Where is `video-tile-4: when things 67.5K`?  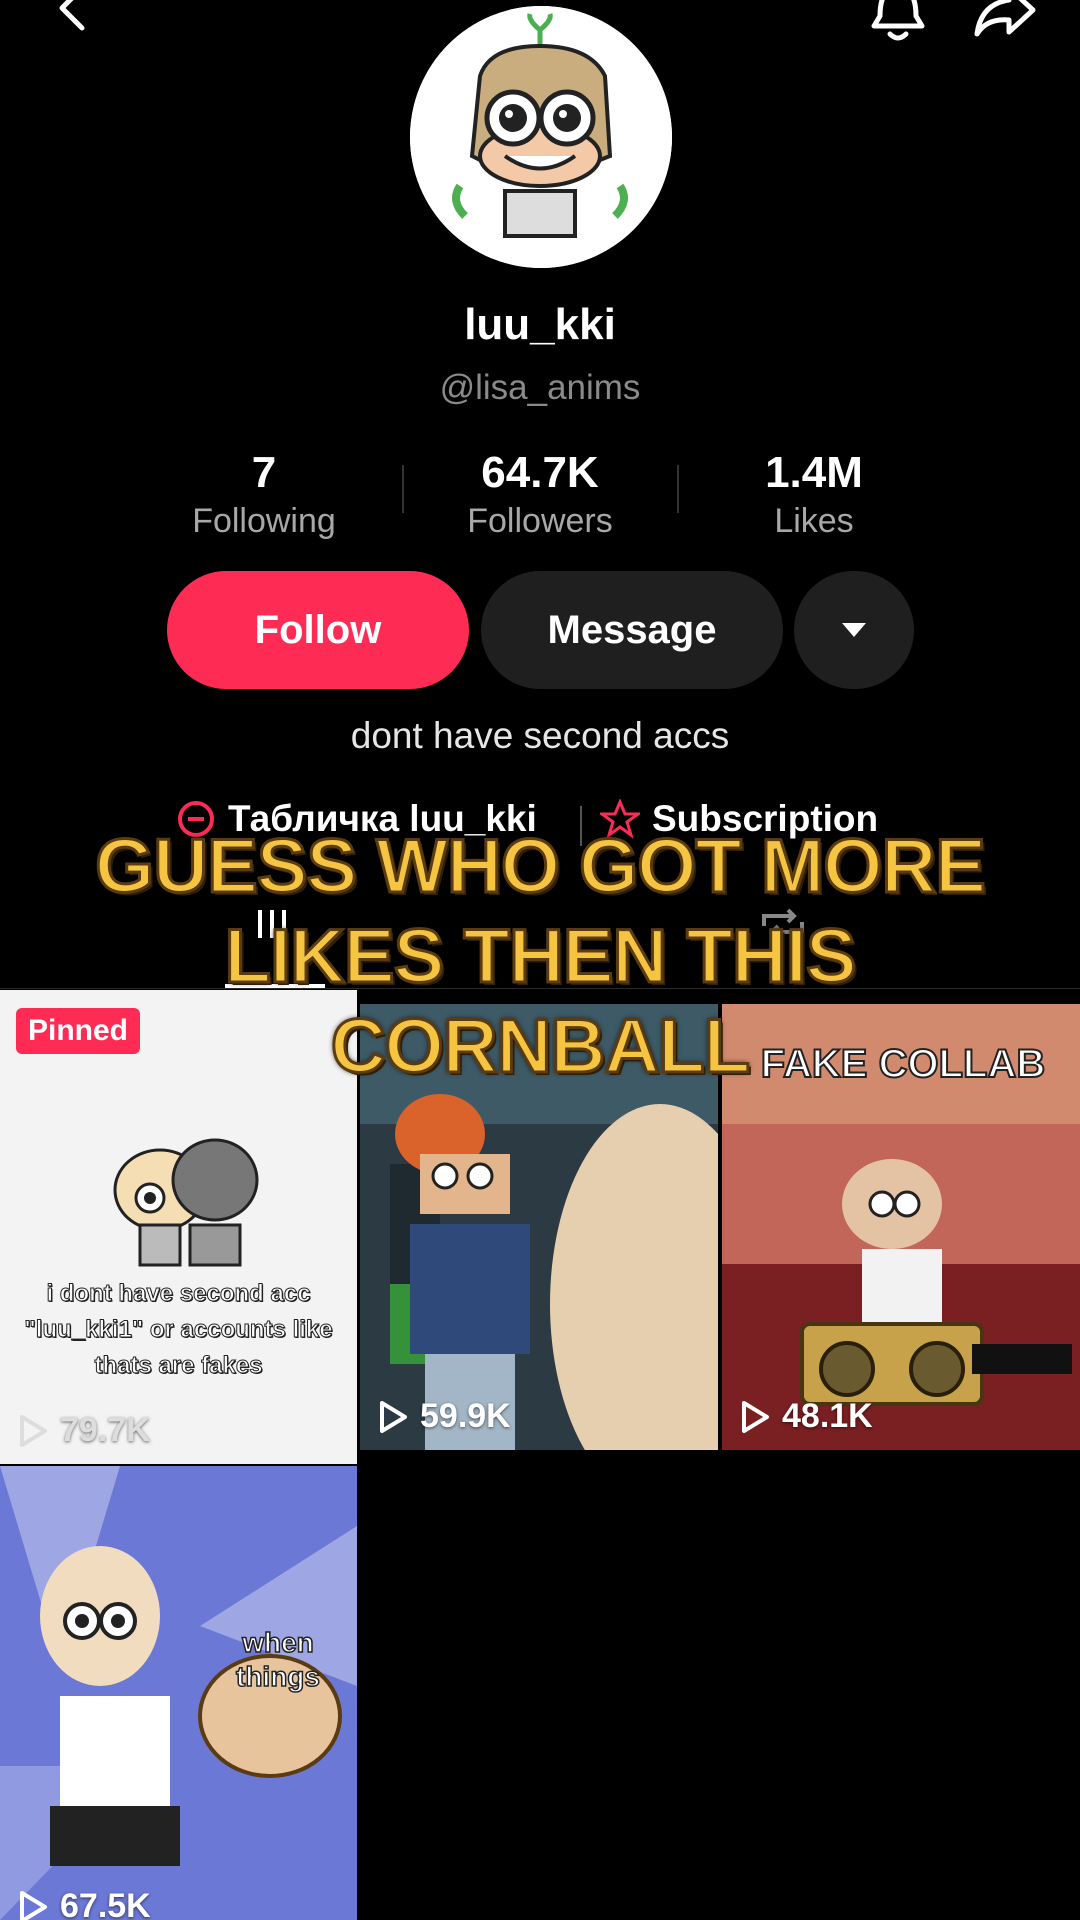
video-tile-4: when things 67.5K is located at coordinates (178, 1693).